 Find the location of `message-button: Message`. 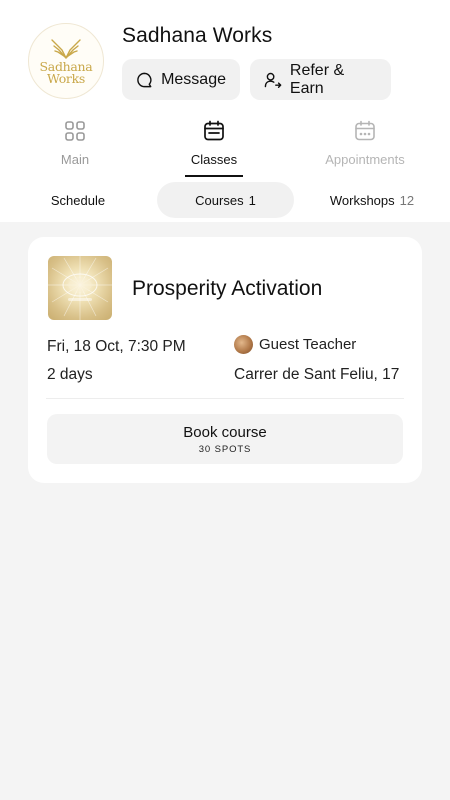

message-button: Message is located at coordinates (181, 79).